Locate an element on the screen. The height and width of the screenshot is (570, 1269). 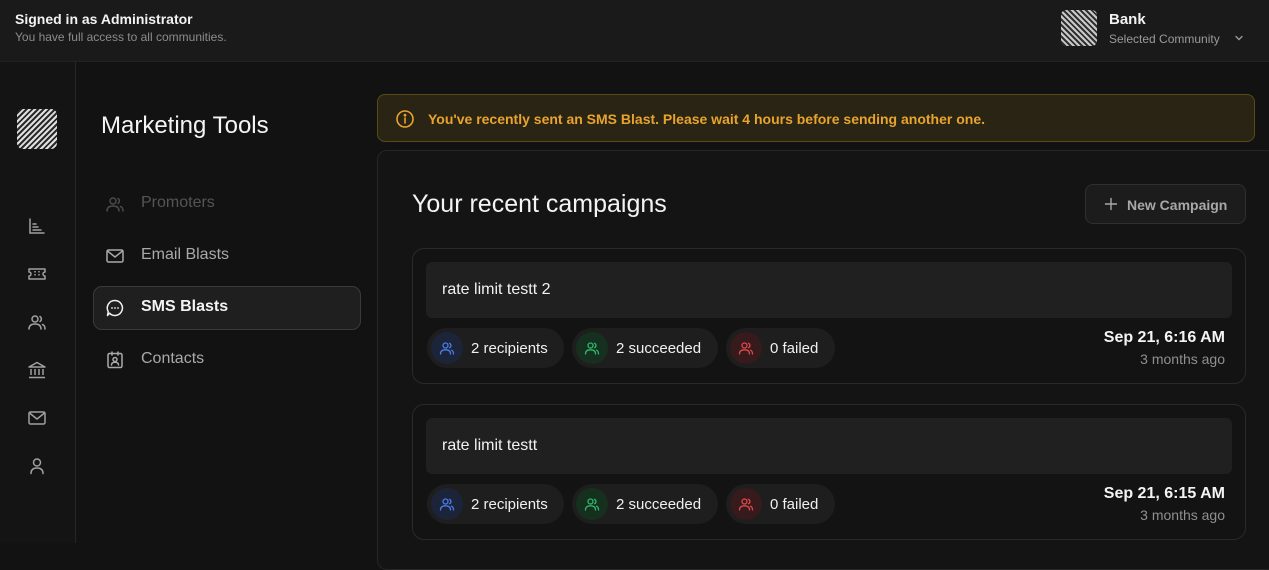
ticket-icon is located at coordinates (37, 274).